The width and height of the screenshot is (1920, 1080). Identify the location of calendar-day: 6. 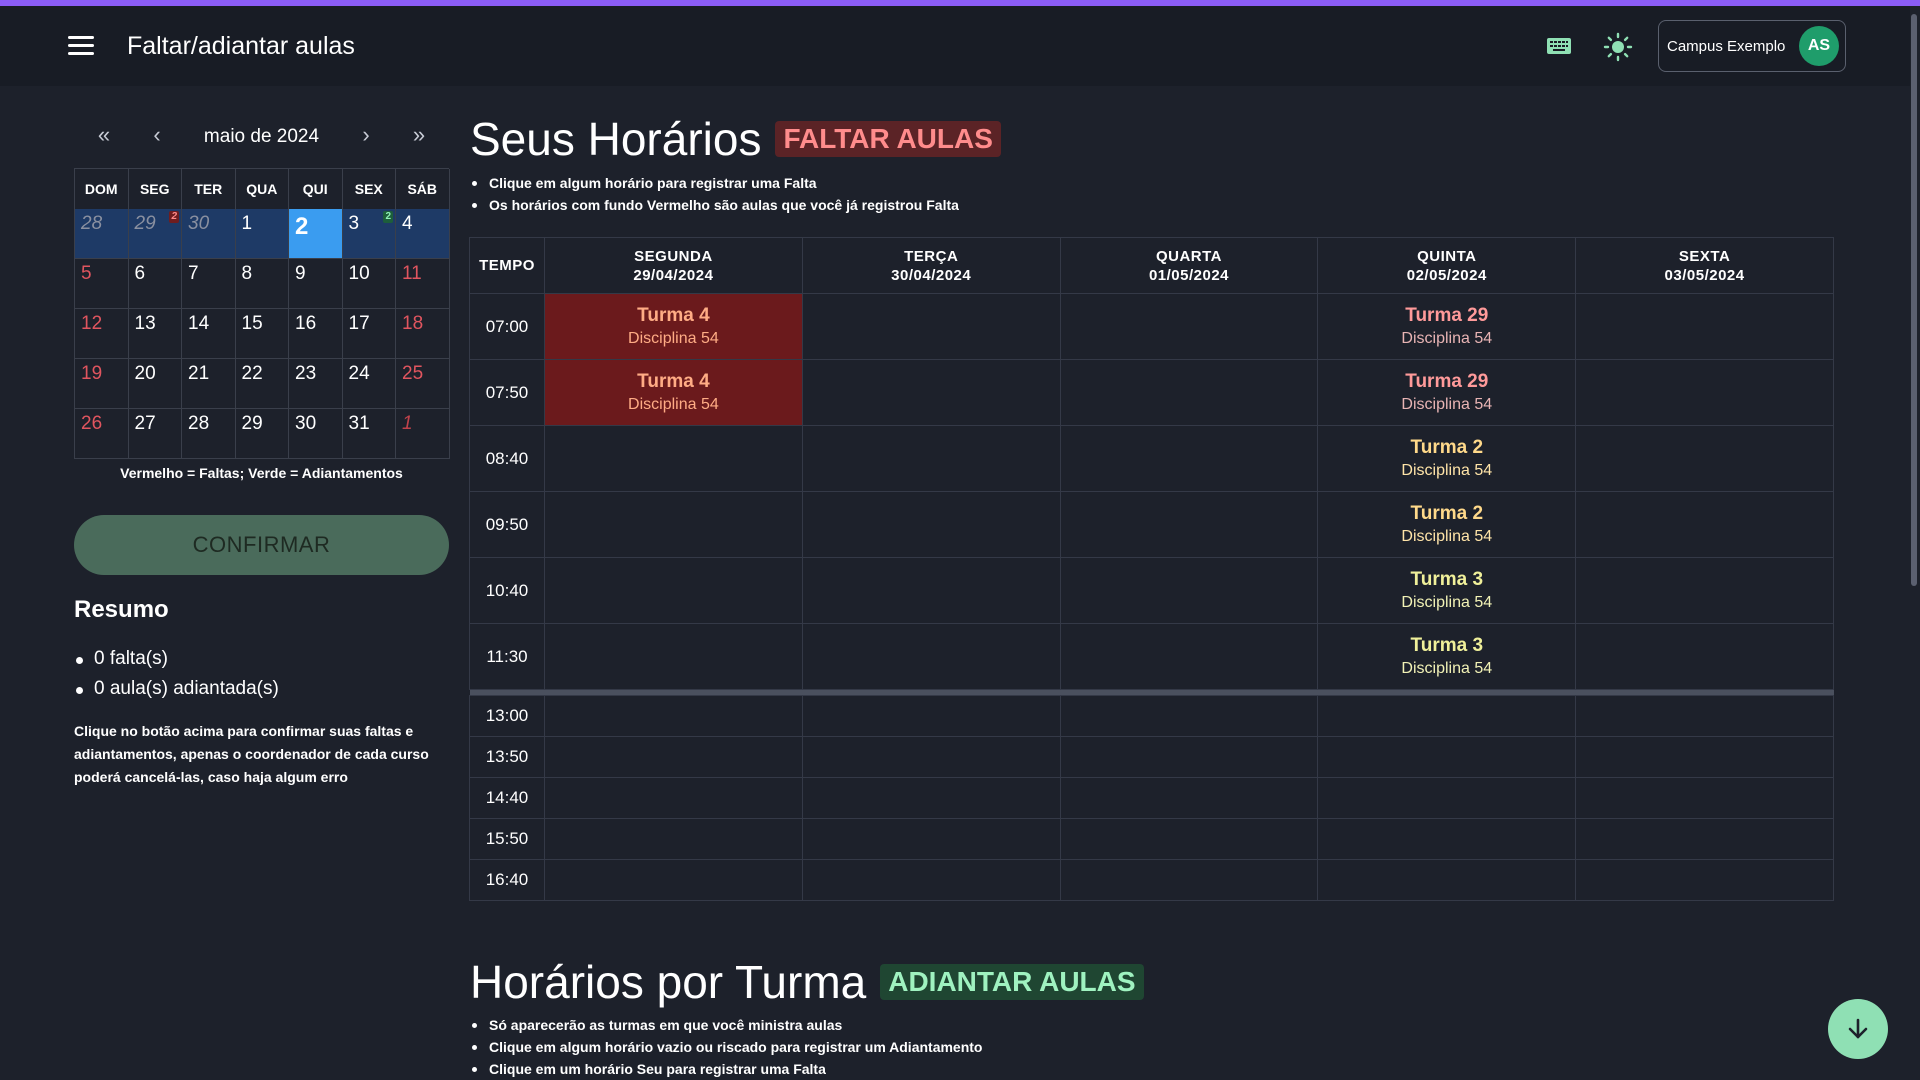
(155, 284).